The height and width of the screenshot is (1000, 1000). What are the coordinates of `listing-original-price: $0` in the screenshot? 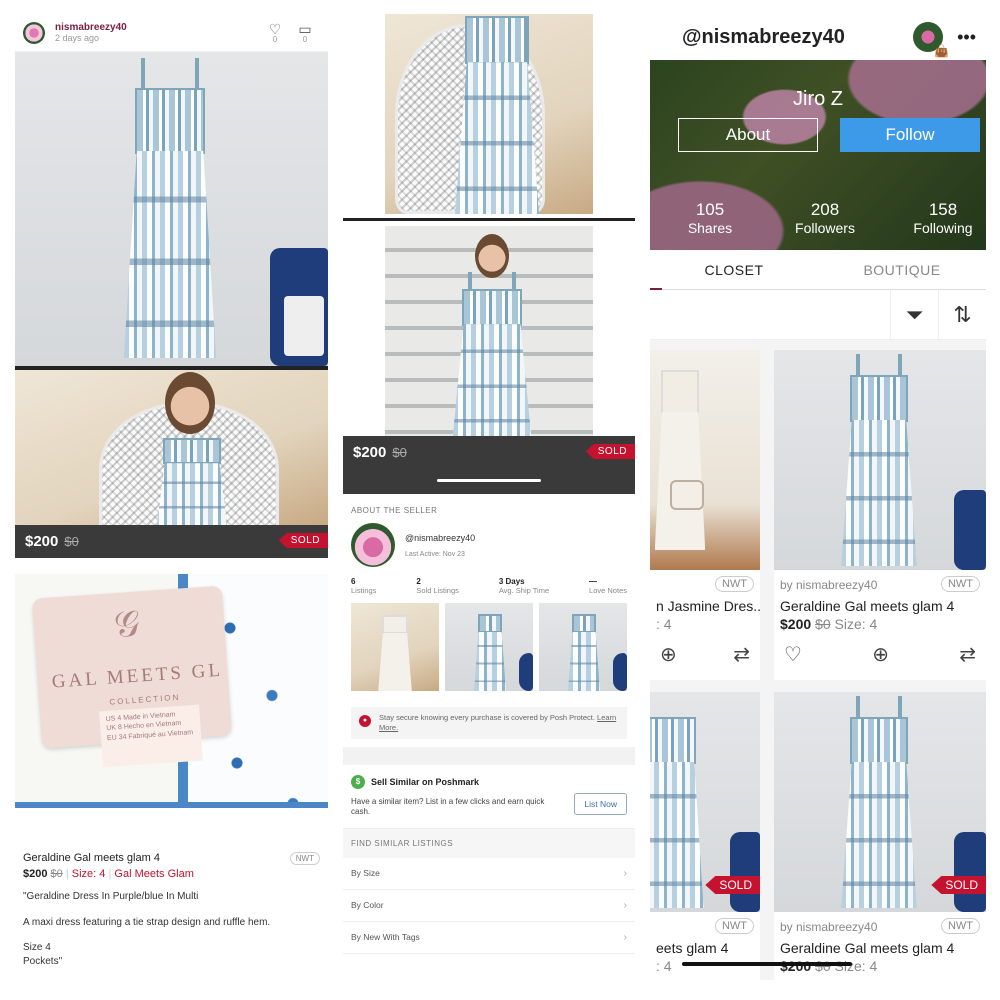 It's located at (56, 874).